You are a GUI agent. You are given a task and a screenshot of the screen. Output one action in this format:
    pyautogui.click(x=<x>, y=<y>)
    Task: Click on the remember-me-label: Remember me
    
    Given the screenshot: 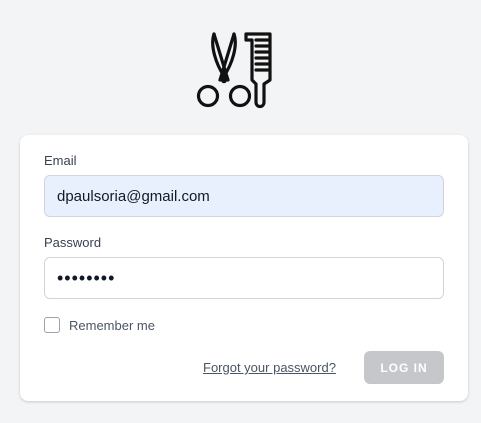 What is the action you would take?
    pyautogui.click(x=112, y=325)
    